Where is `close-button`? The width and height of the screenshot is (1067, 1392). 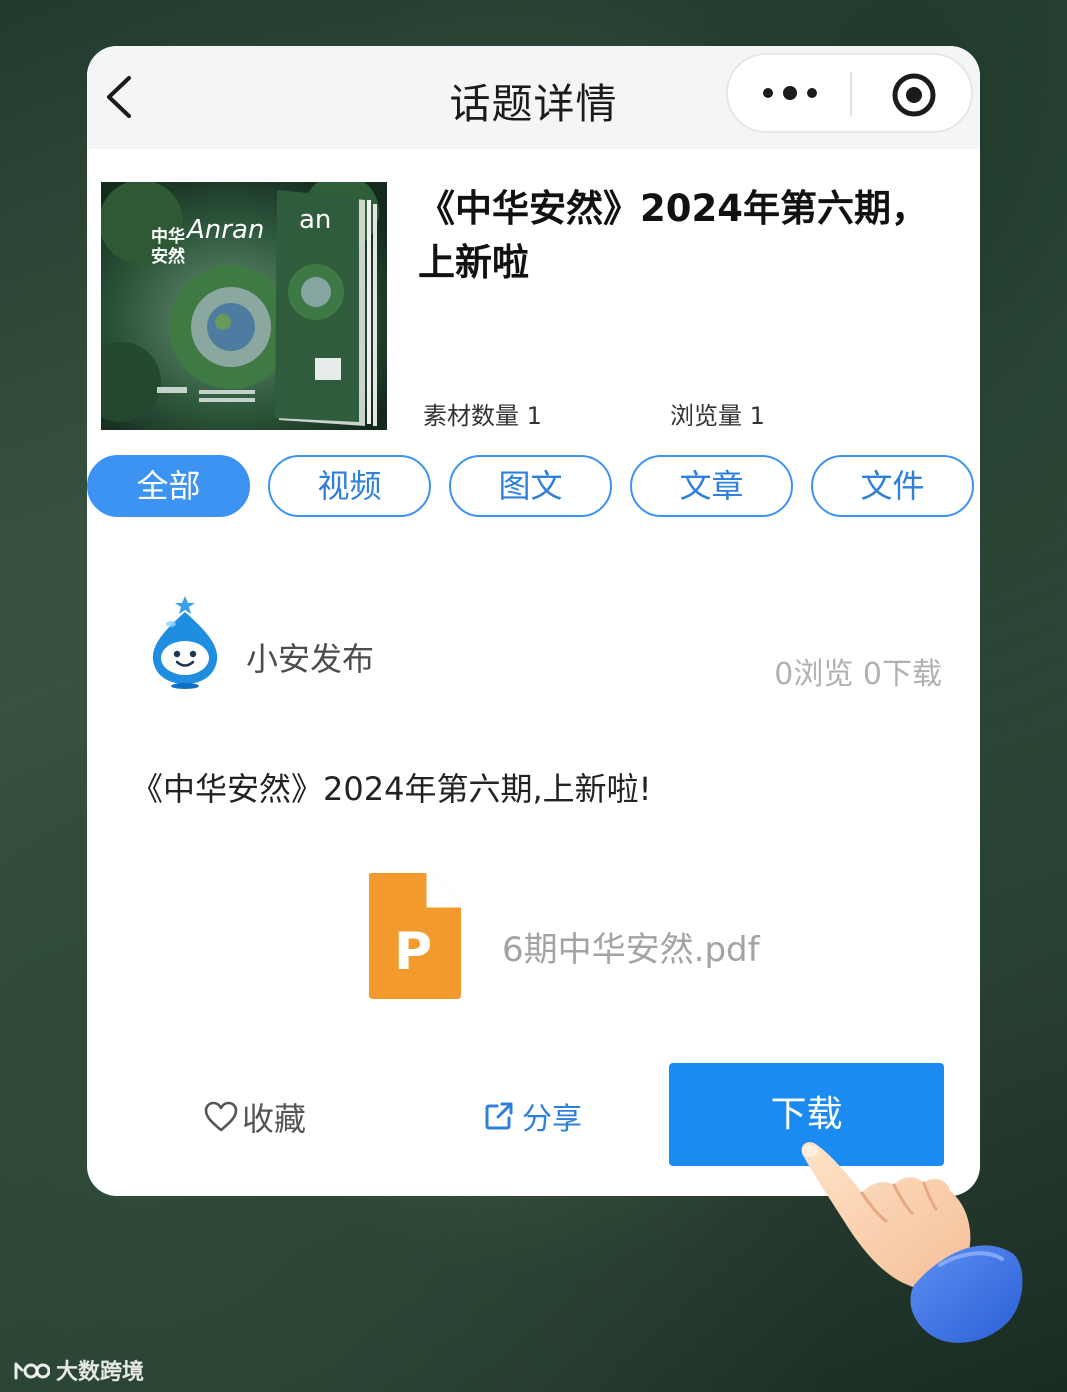 close-button is located at coordinates (914, 95).